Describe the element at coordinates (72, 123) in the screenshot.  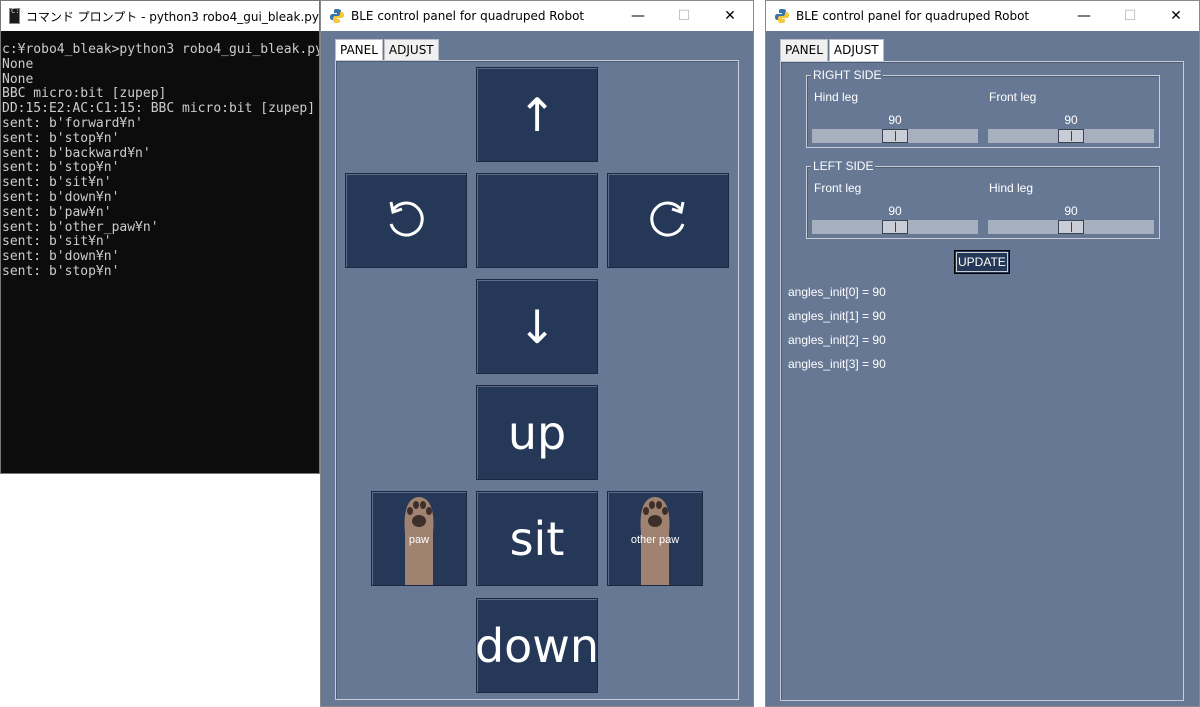
I see `console-line: sent: b'forward¥n'` at that location.